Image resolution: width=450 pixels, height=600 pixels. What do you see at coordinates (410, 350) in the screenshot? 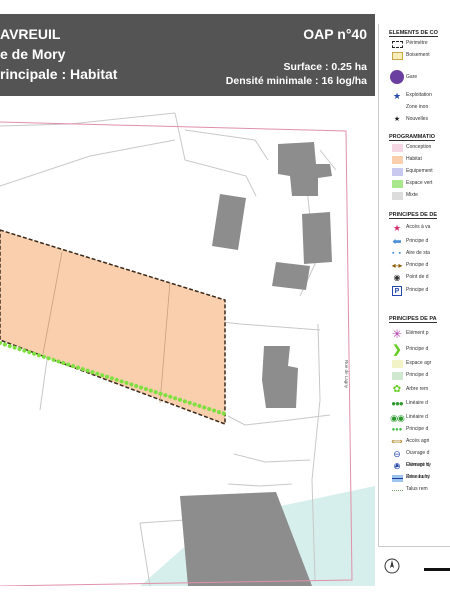
I see `legend-item: ❯ Principe d` at bounding box center [410, 350].